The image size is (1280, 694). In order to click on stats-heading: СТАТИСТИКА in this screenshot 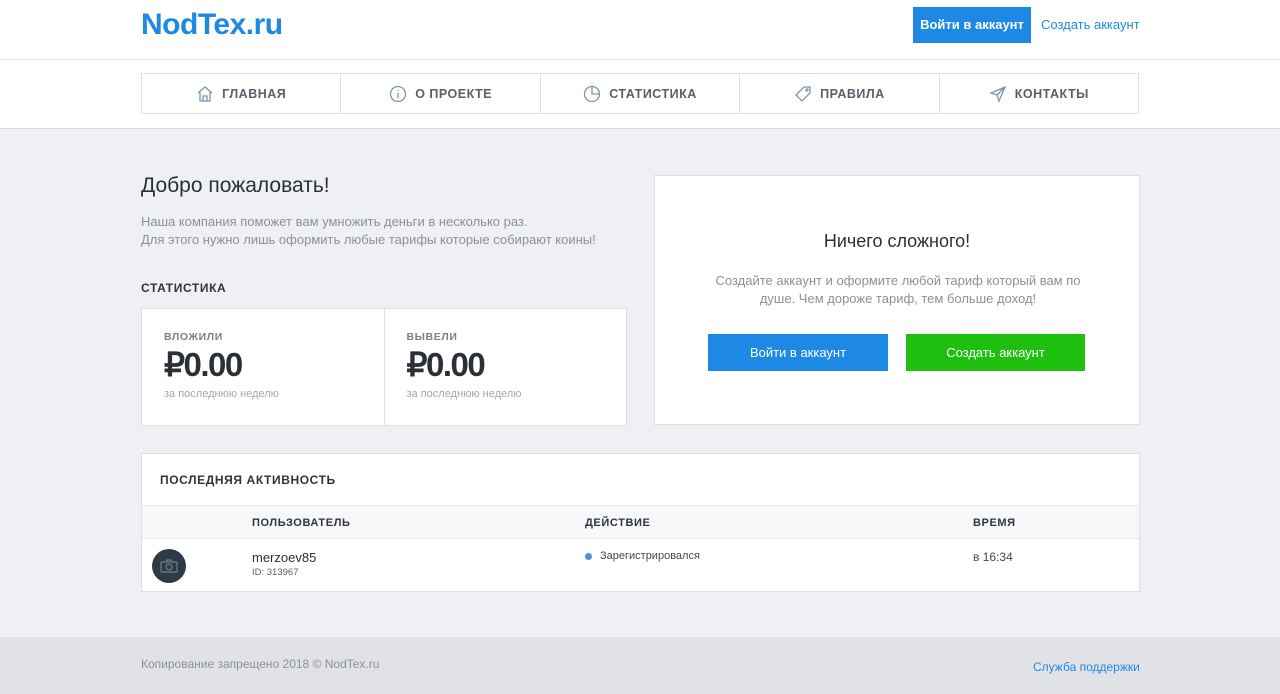, I will do `click(184, 288)`.